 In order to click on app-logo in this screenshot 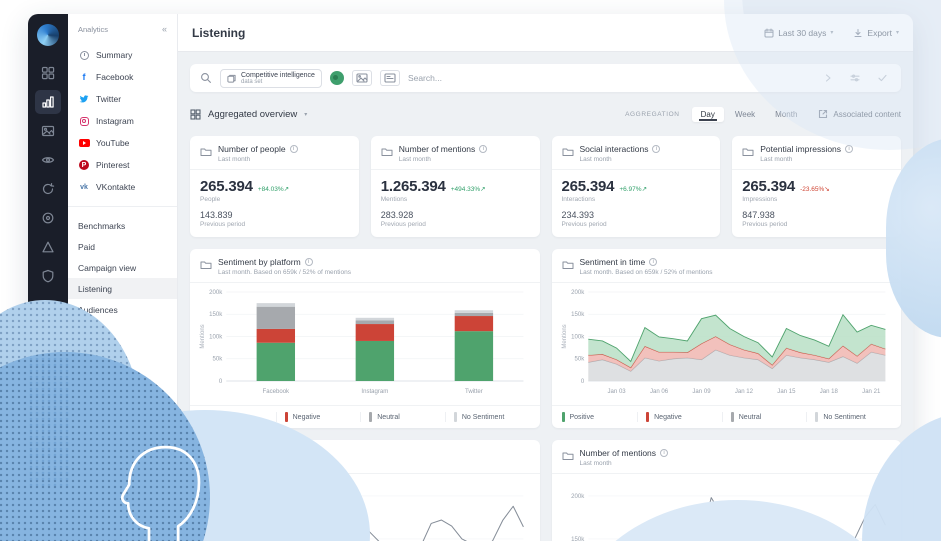, I will do `click(48, 35)`.